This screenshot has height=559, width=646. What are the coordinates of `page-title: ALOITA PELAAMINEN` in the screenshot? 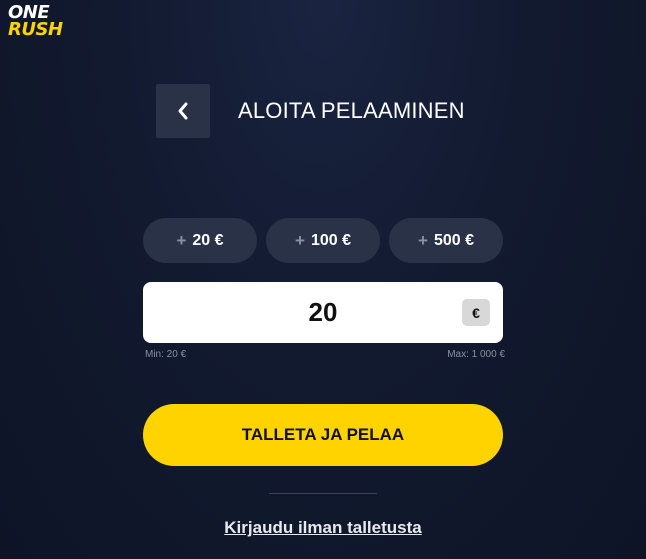 It's located at (351, 110).